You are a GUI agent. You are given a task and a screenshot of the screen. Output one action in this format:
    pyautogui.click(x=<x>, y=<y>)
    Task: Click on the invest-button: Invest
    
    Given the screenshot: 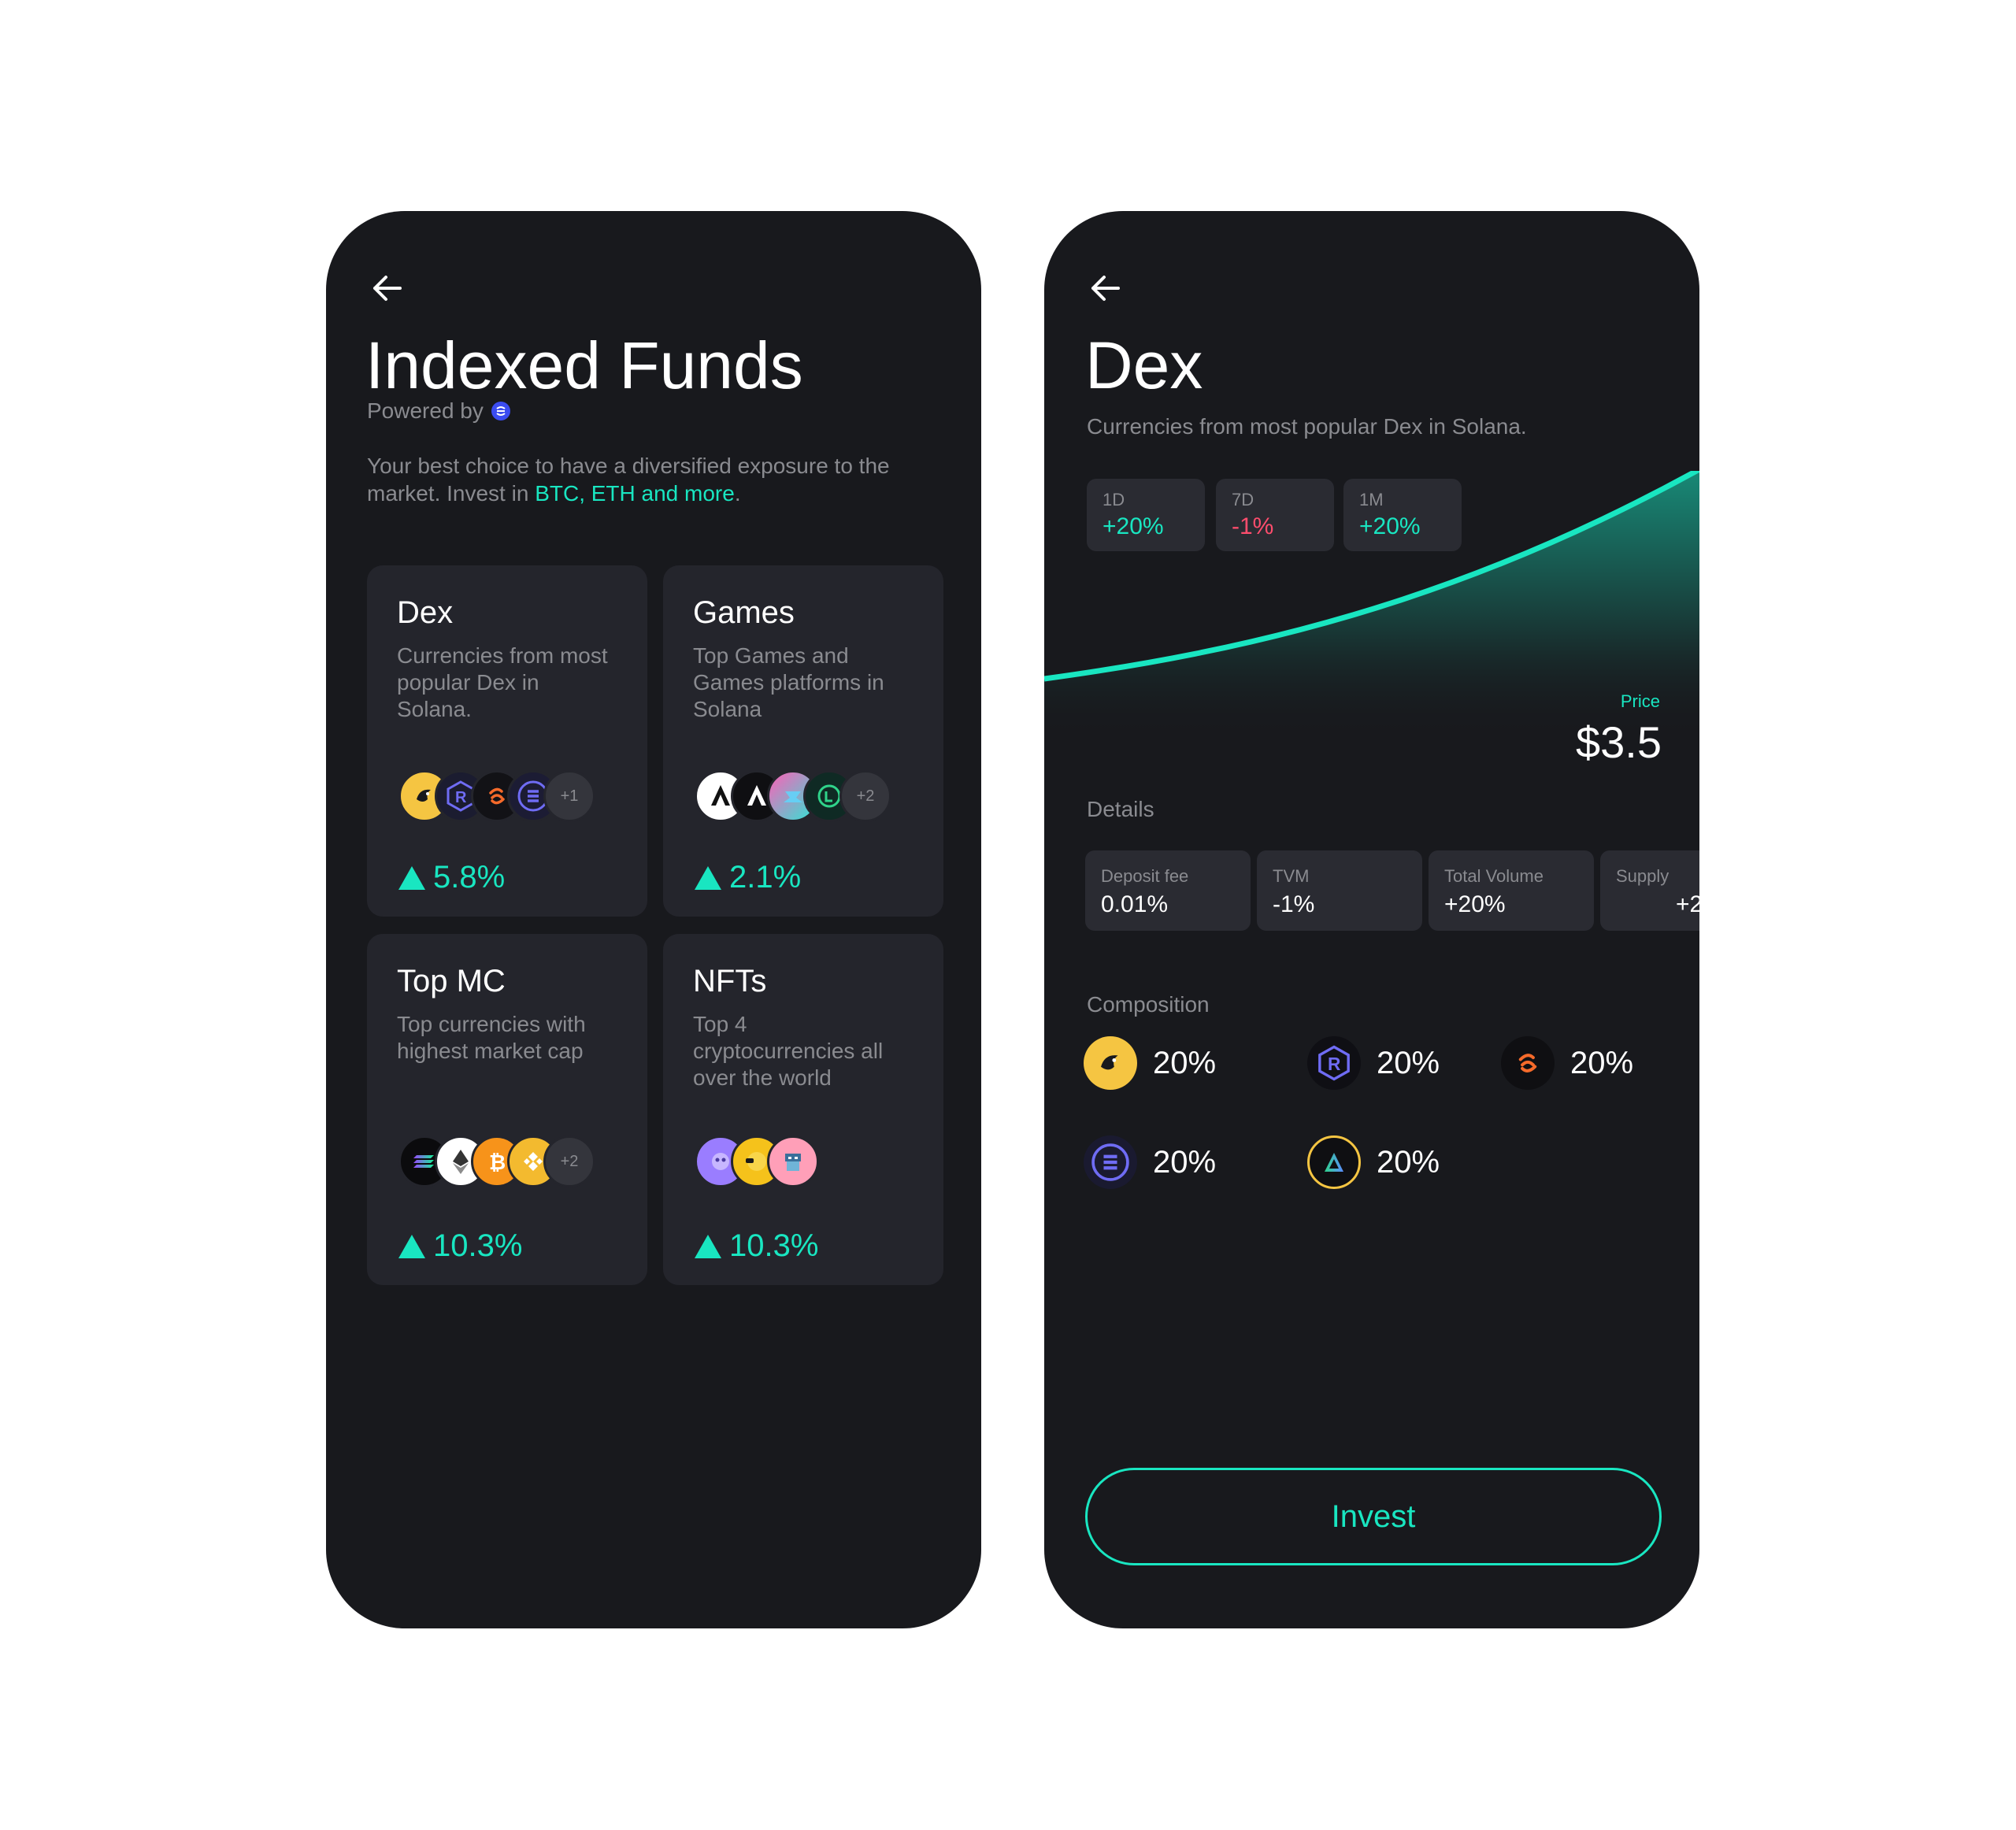 What is the action you would take?
    pyautogui.click(x=1373, y=1516)
    